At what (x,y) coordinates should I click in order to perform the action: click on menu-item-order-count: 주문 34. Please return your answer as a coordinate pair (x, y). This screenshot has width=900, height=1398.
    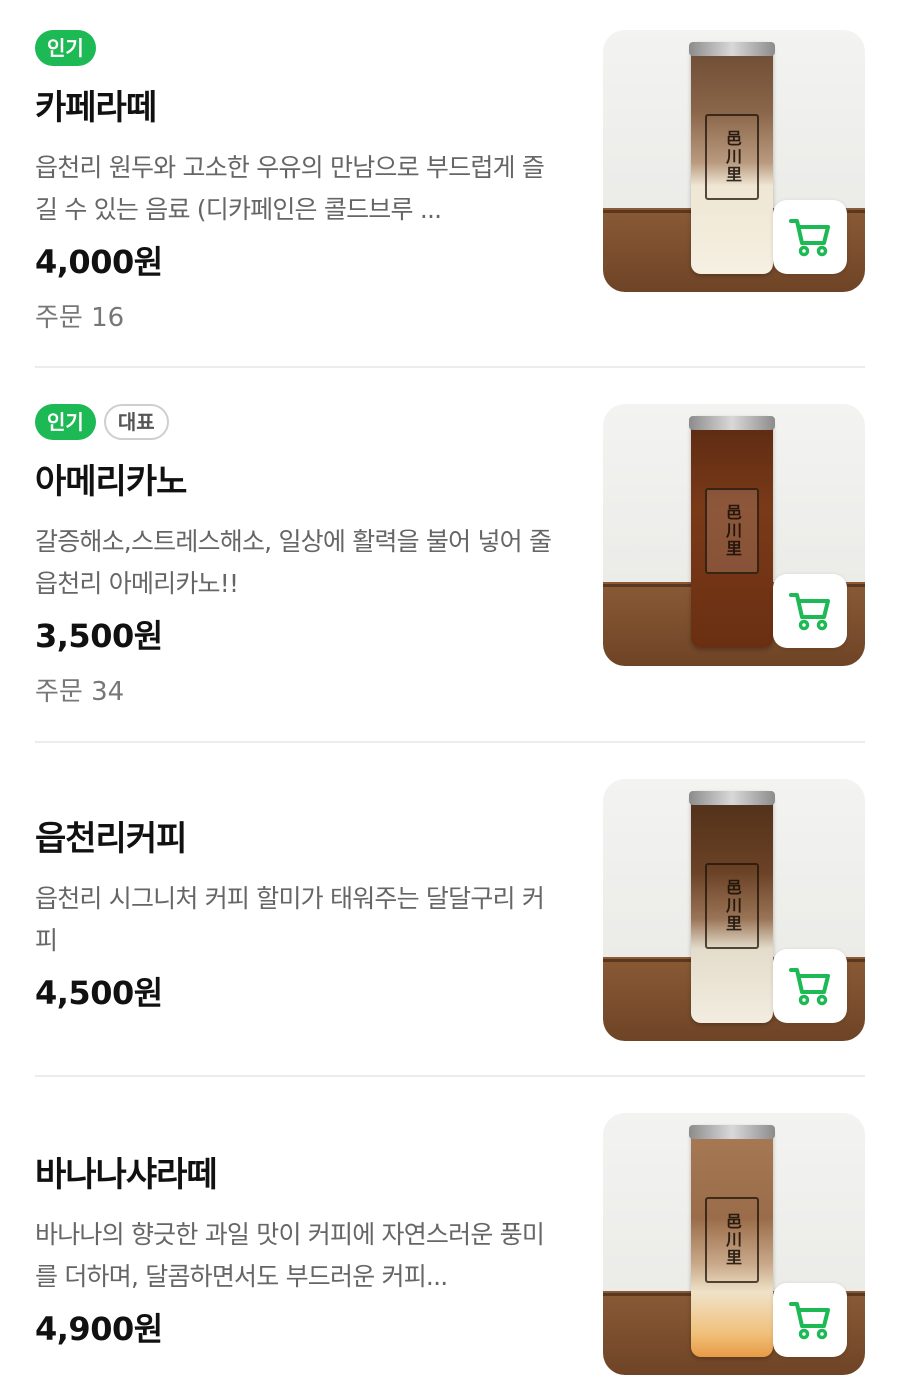
    Looking at the image, I should click on (80, 692).